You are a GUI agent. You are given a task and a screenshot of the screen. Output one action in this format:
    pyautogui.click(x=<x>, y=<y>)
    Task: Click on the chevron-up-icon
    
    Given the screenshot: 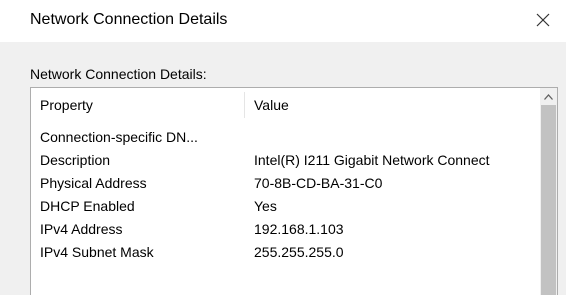 What is the action you would take?
    pyautogui.click(x=548, y=96)
    